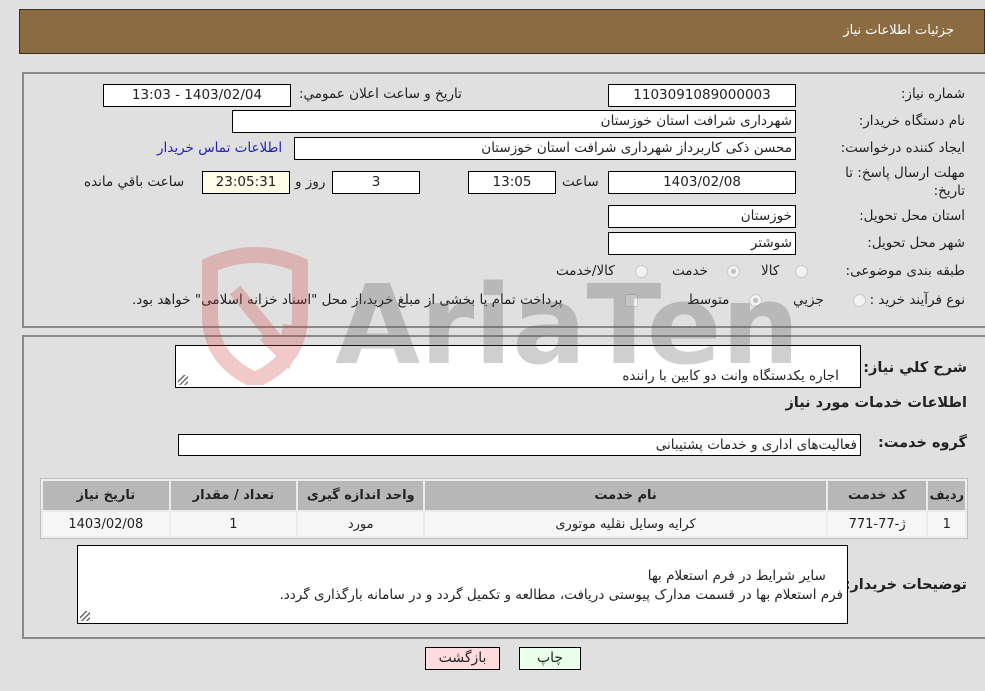  I want to click on process-option-medium: متوسط, so click(708, 300).